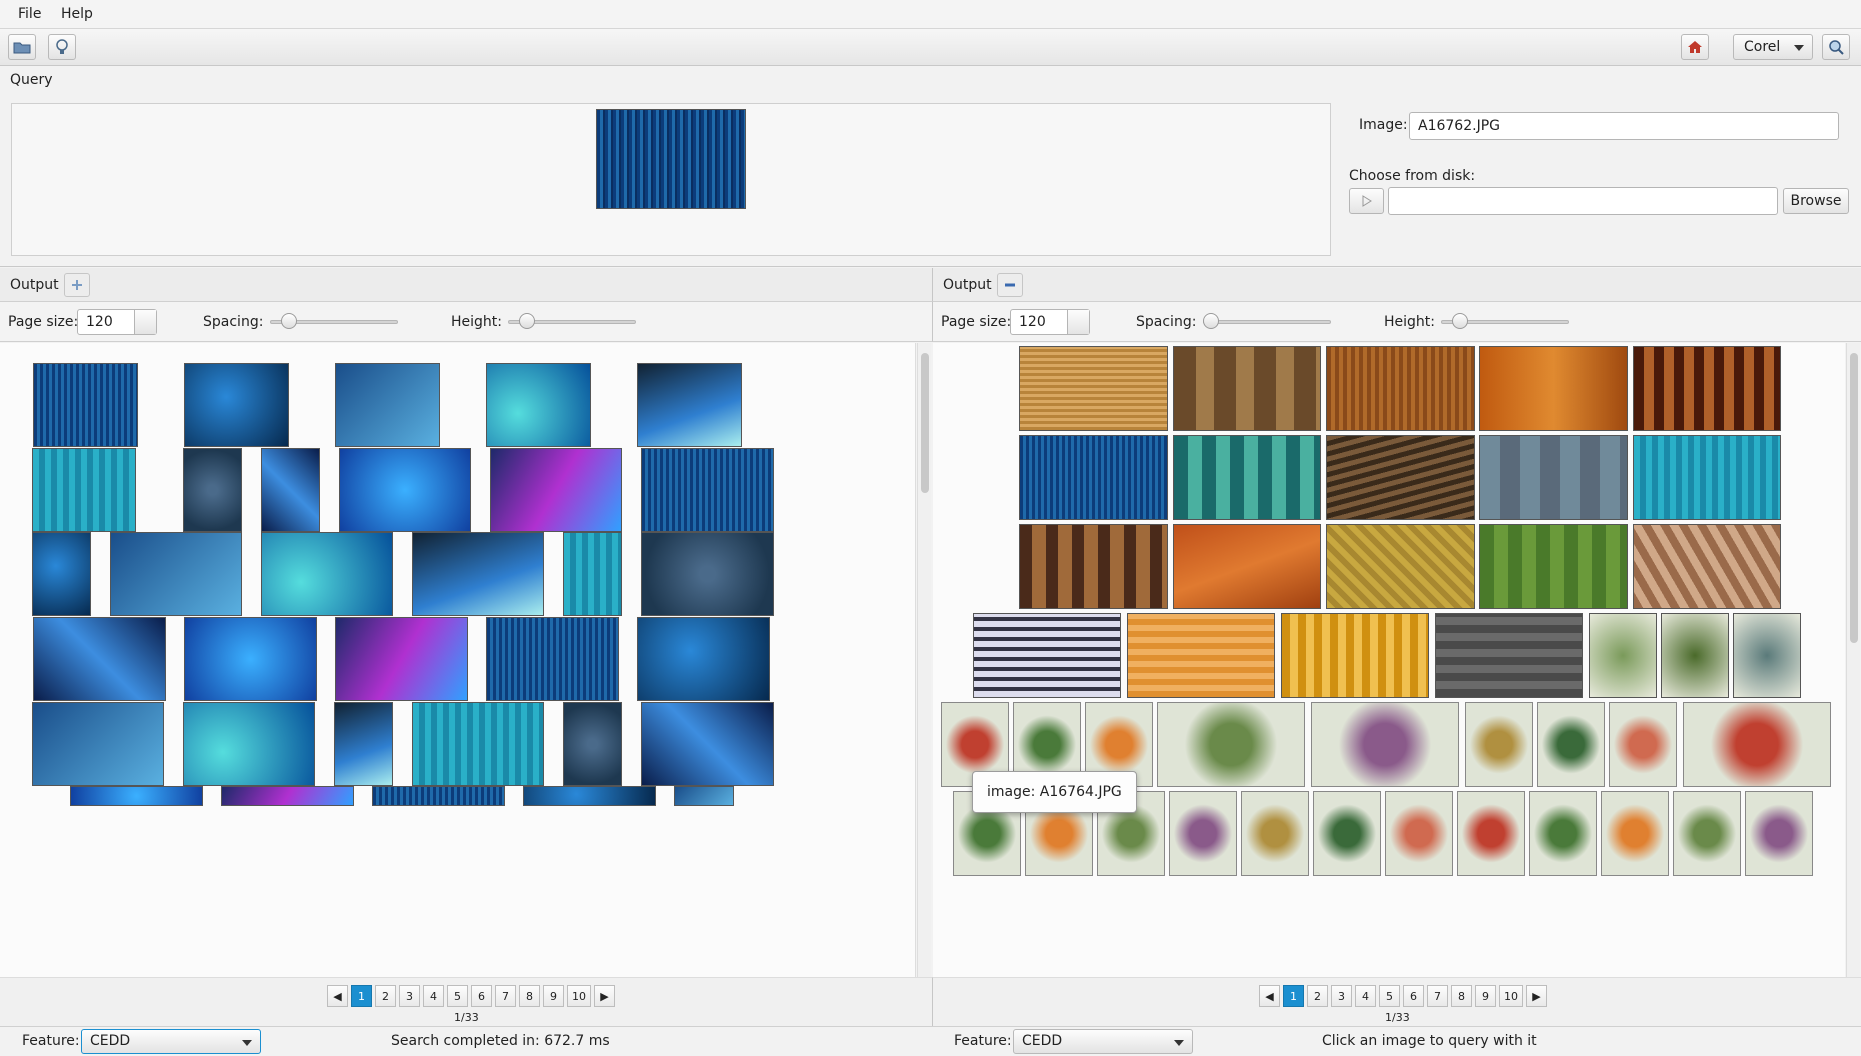  I want to click on right-scrollbar, so click(1853, 660).